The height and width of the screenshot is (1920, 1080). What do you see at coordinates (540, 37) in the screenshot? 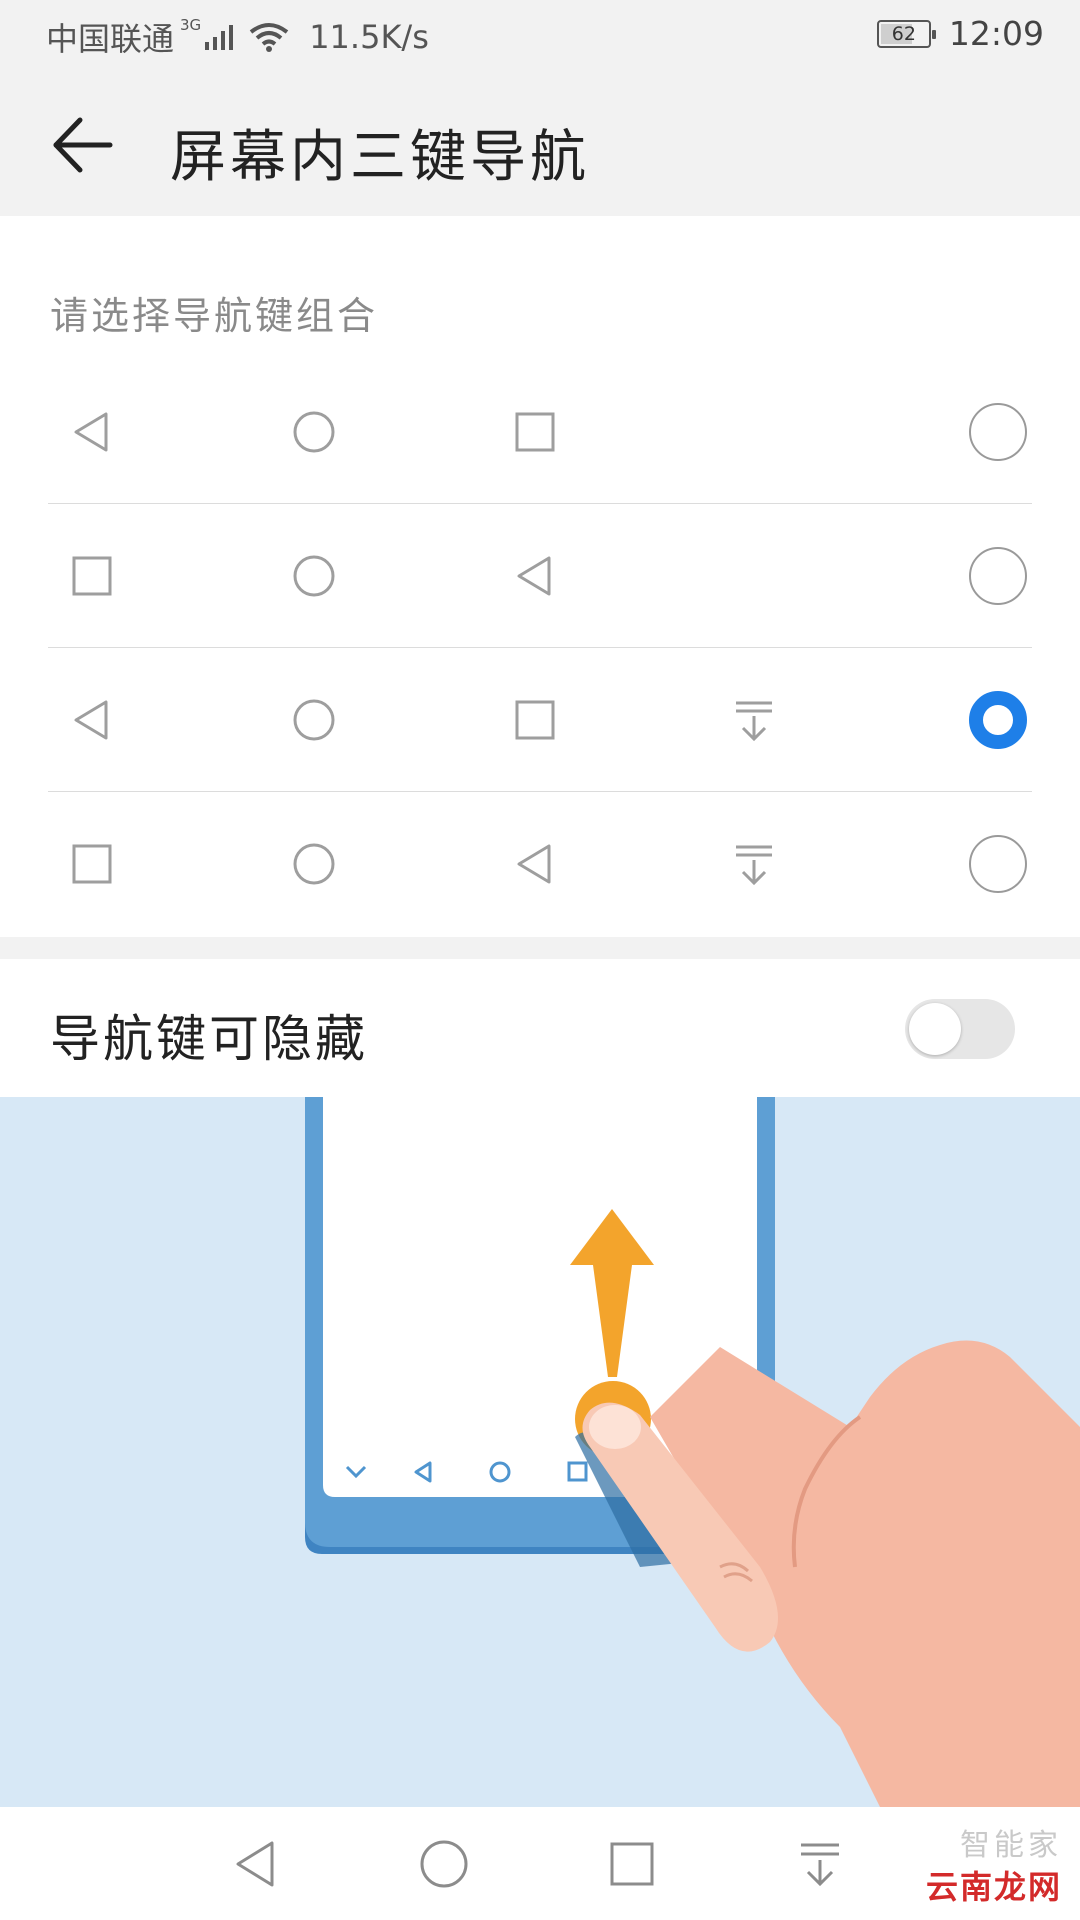
I see `status-bar: 中国联通 3G 11.5K/s 62 12:09` at bounding box center [540, 37].